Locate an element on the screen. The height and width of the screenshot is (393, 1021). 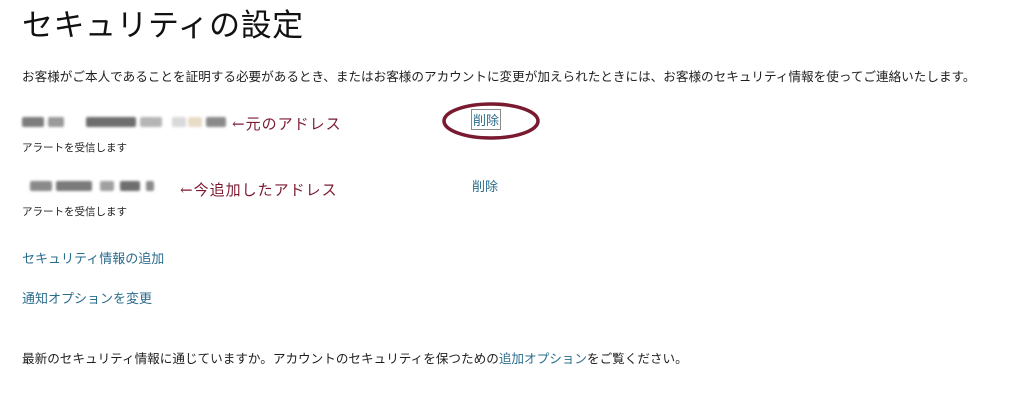
footer-text-before: 最新のセキュリティ情報に通じていますか。アカウントのセキュリティを保つための is located at coordinates (260, 358).